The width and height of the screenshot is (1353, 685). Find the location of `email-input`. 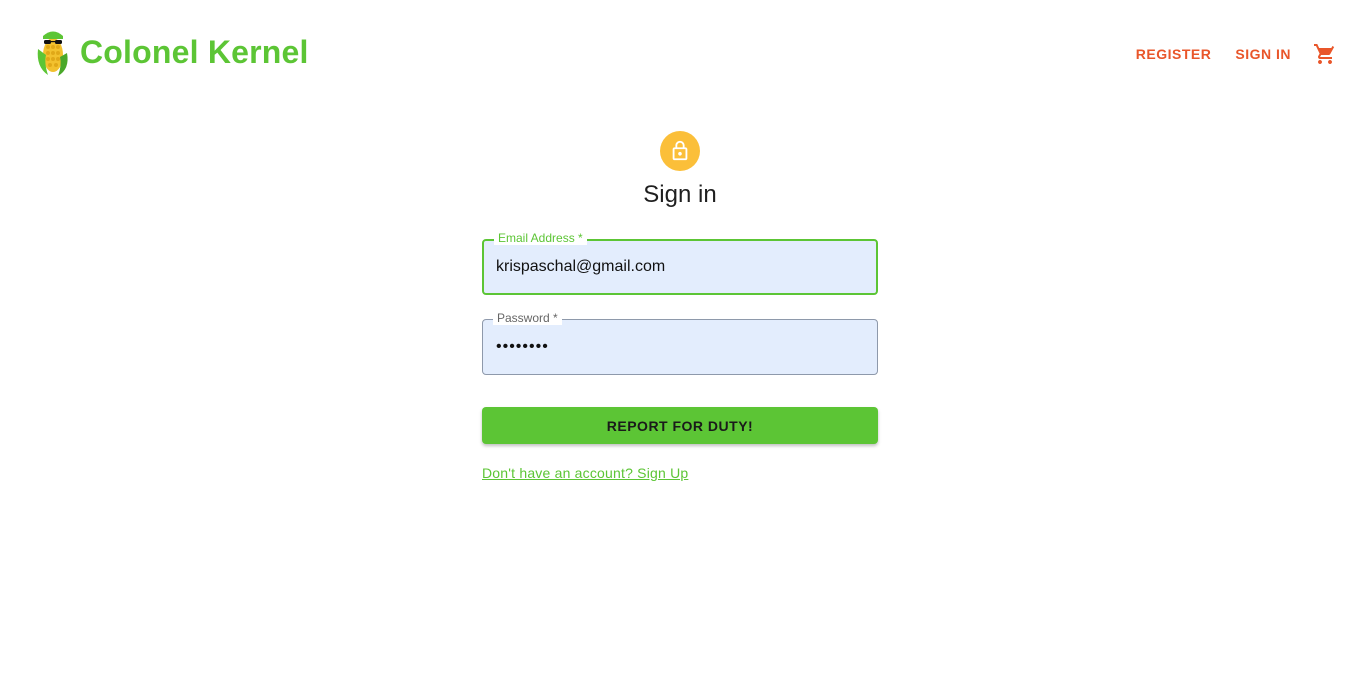

email-input is located at coordinates (681, 267).